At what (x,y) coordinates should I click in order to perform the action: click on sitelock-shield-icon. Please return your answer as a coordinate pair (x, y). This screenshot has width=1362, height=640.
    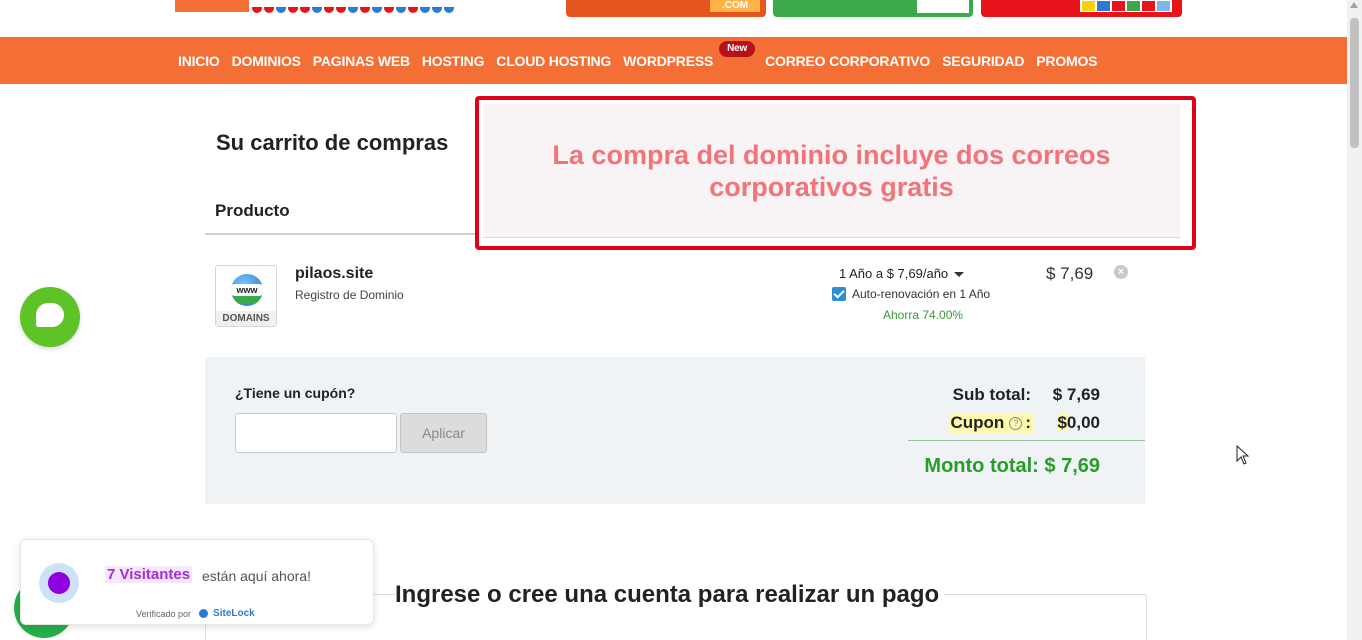
    Looking at the image, I should click on (204, 613).